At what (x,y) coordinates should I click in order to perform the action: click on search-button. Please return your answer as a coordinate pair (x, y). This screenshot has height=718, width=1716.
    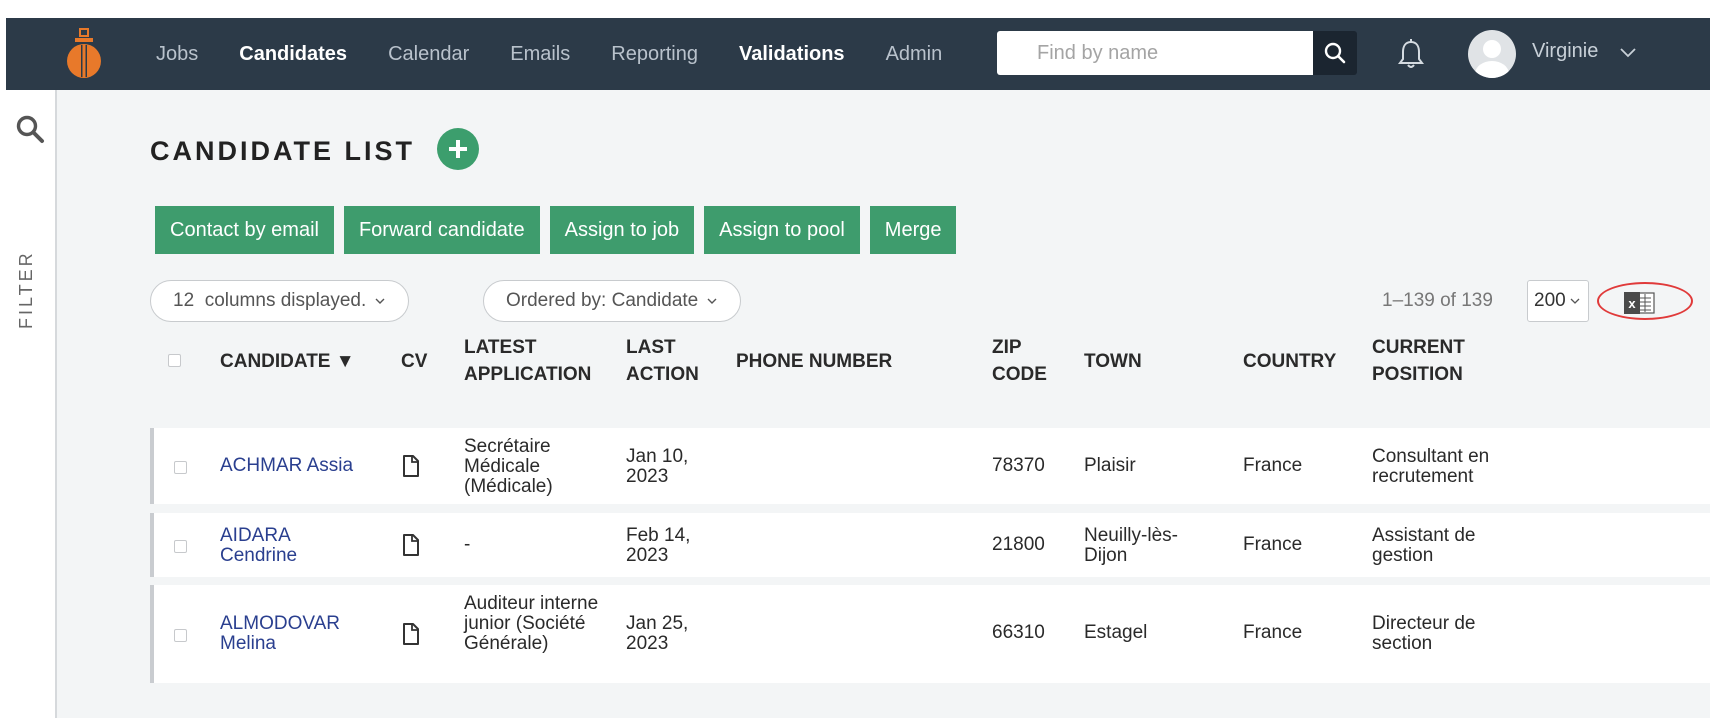
    Looking at the image, I should click on (1335, 53).